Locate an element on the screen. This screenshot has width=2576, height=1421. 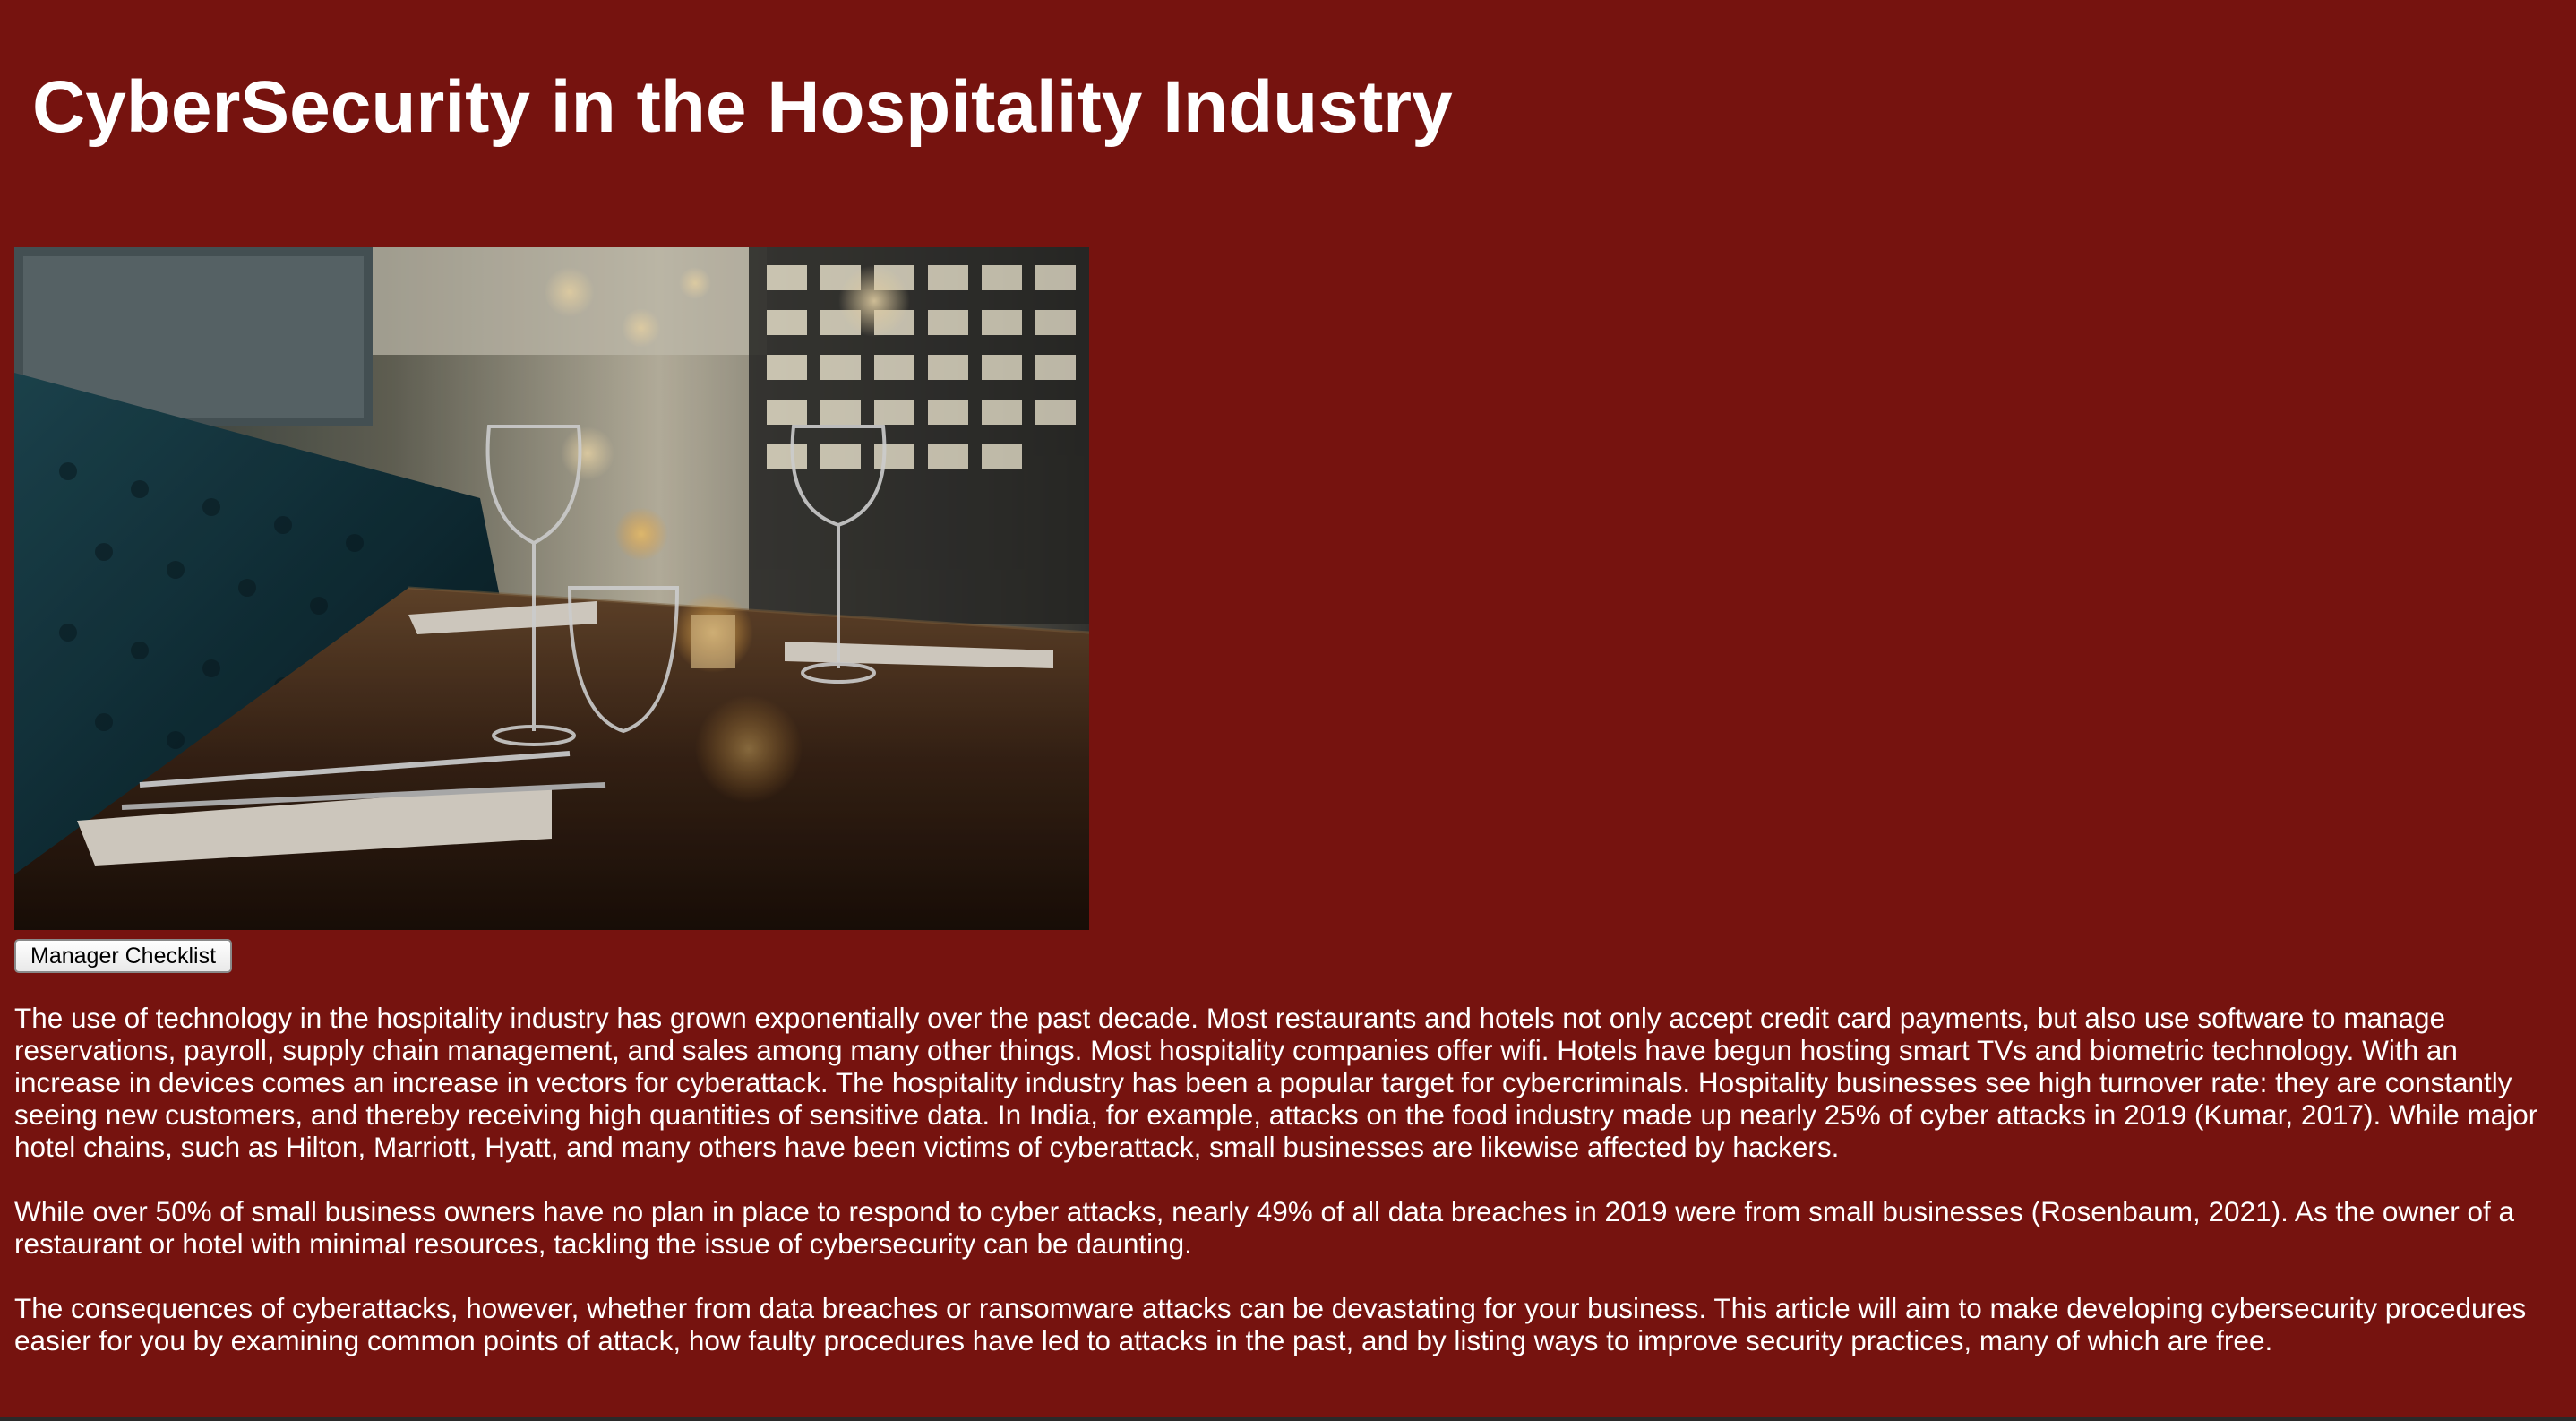
manager-checklist-button: Manager Checklist is located at coordinates (123, 956).